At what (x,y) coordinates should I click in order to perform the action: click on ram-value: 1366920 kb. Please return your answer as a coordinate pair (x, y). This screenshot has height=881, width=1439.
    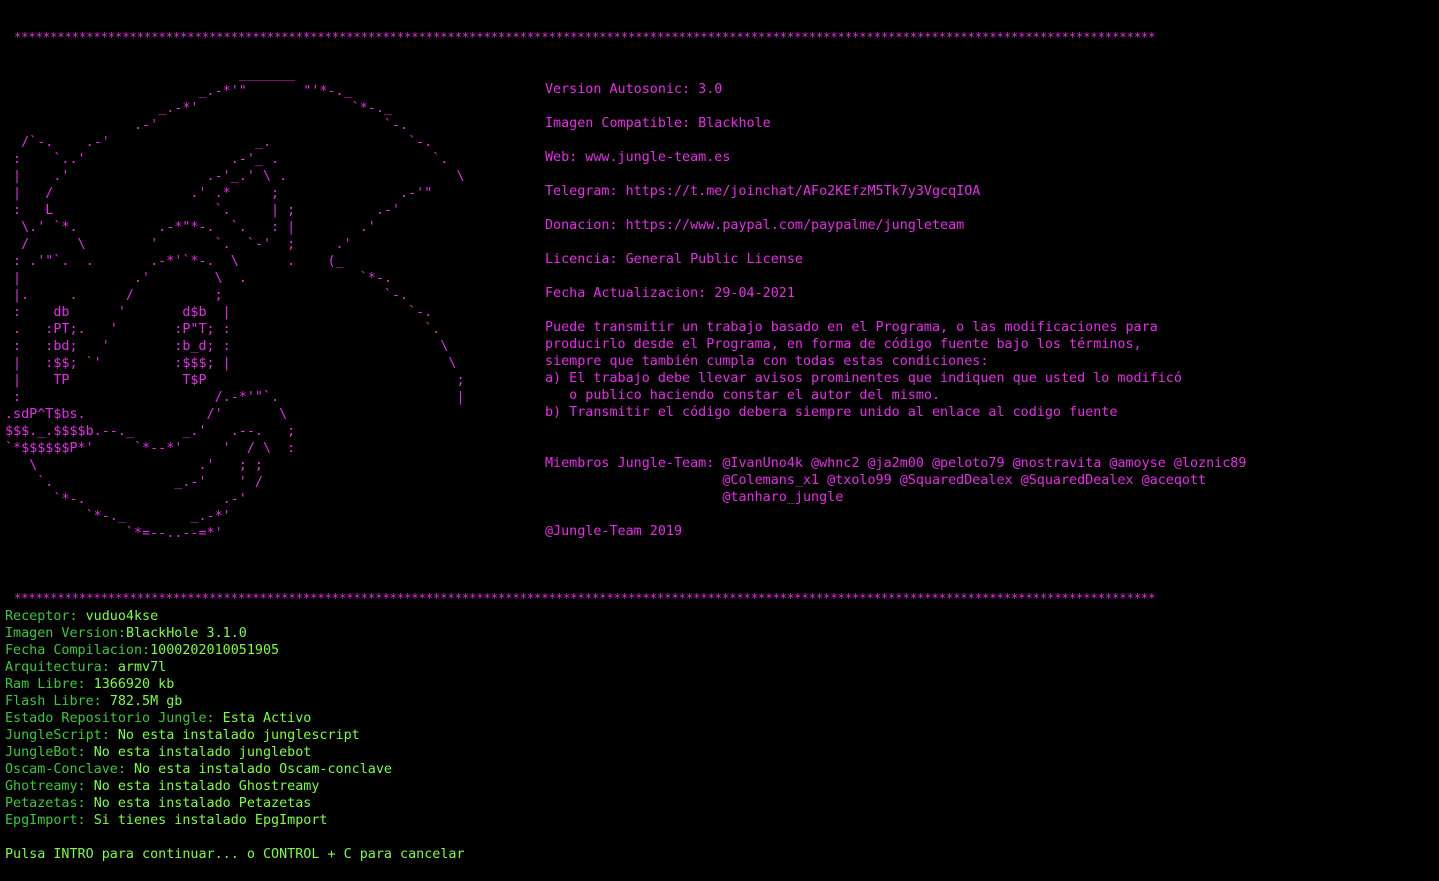
    Looking at the image, I should click on (134, 684).